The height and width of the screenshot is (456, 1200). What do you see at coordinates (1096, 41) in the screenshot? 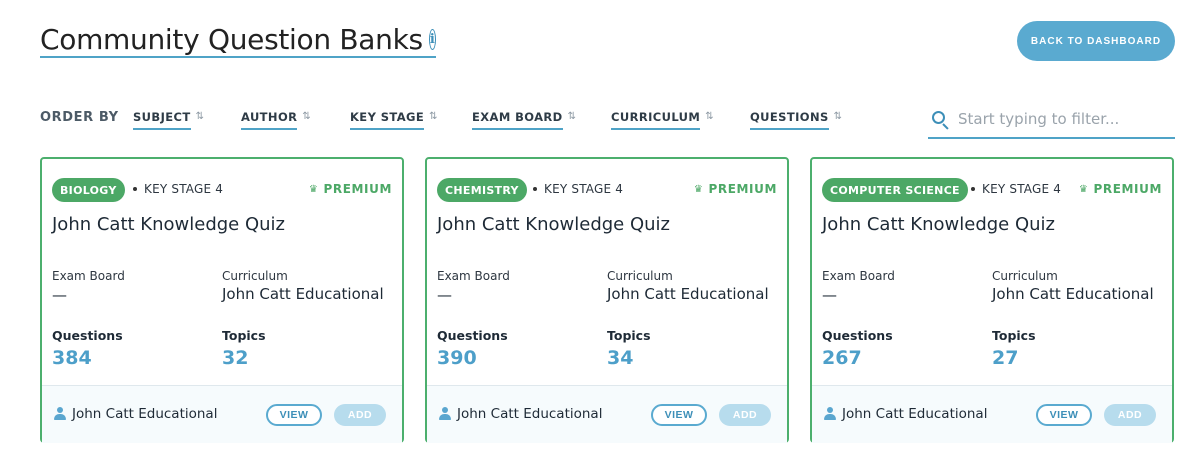
I see `back-to-dashboard-button: BACK TO DASHBOARD` at bounding box center [1096, 41].